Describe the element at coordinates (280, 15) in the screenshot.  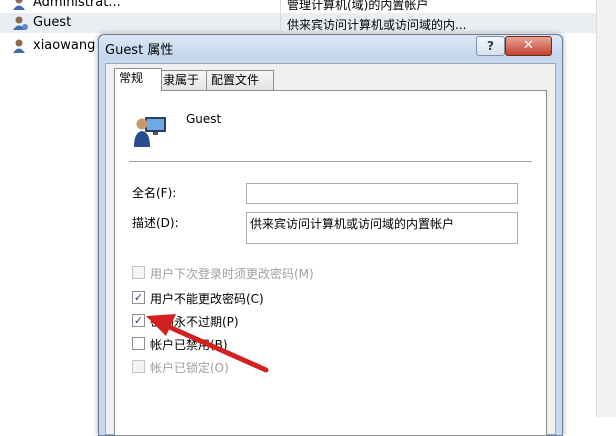
I see `column-separator` at that location.